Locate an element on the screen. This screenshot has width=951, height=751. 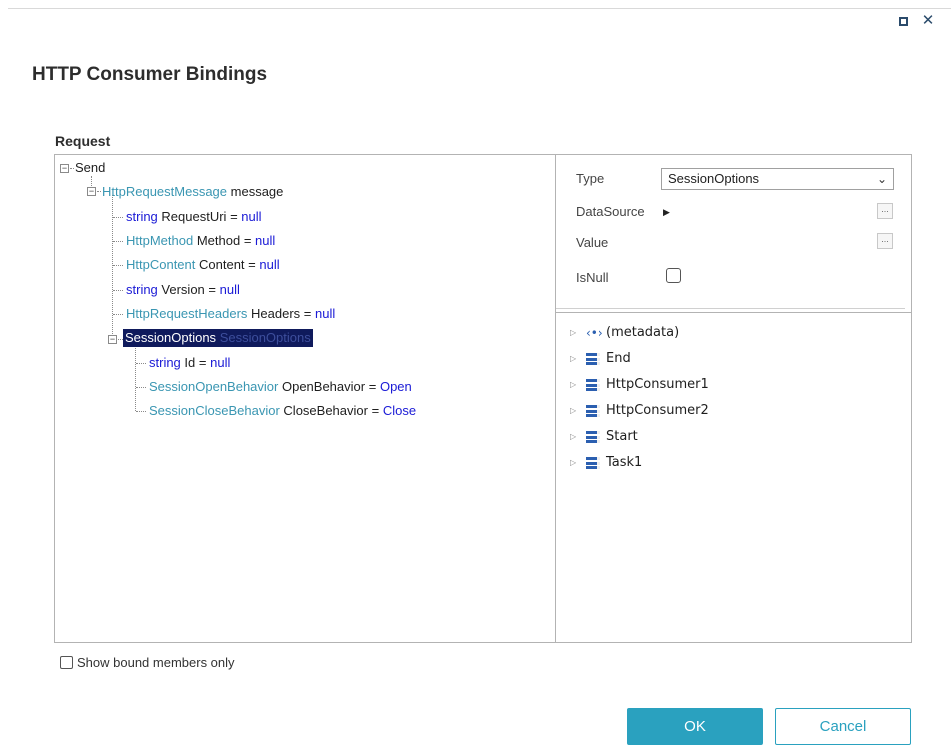
tree-node-member: string Version = null is located at coordinates (183, 290).